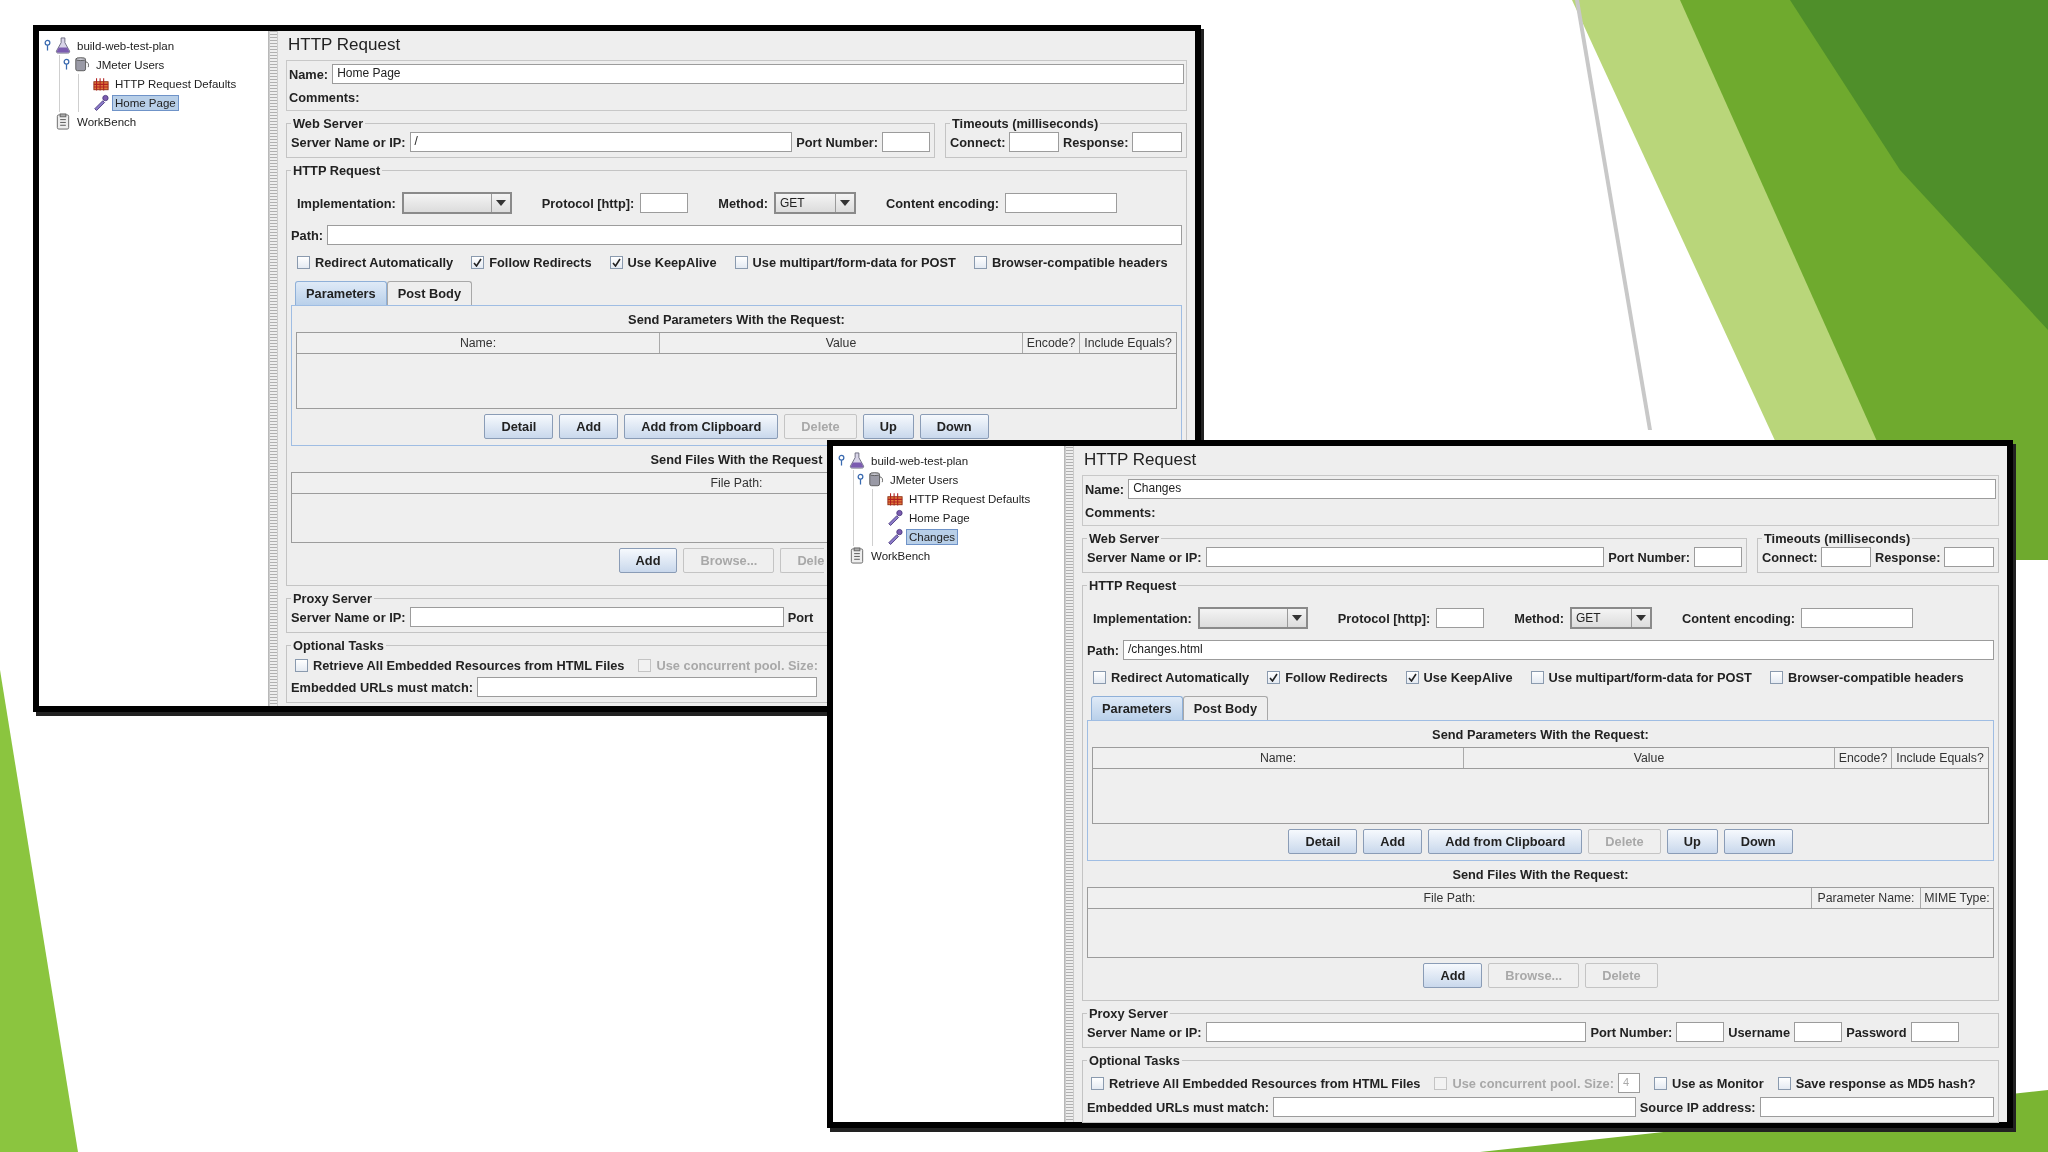  What do you see at coordinates (1790, 557) in the screenshot?
I see `field-label: Connect:` at bounding box center [1790, 557].